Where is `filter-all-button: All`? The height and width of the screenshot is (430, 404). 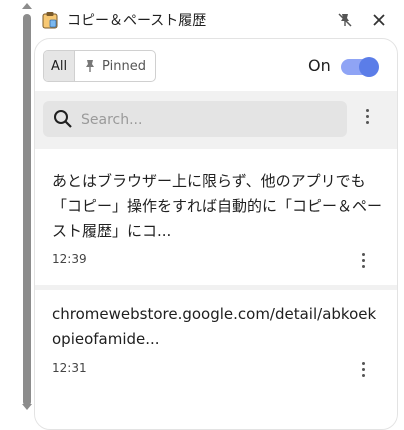
filter-all-button: All is located at coordinates (59, 66).